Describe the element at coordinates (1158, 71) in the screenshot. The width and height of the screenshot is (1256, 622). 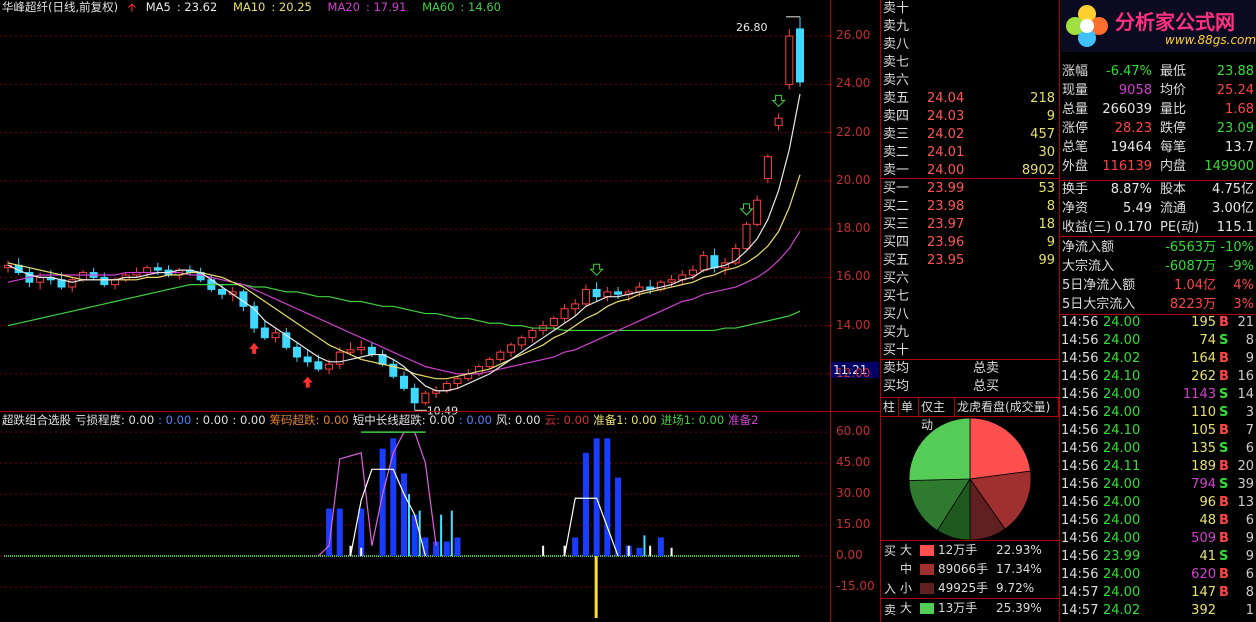
I see `stat-row: 涨幅 -6.47% 最低 23.88` at that location.